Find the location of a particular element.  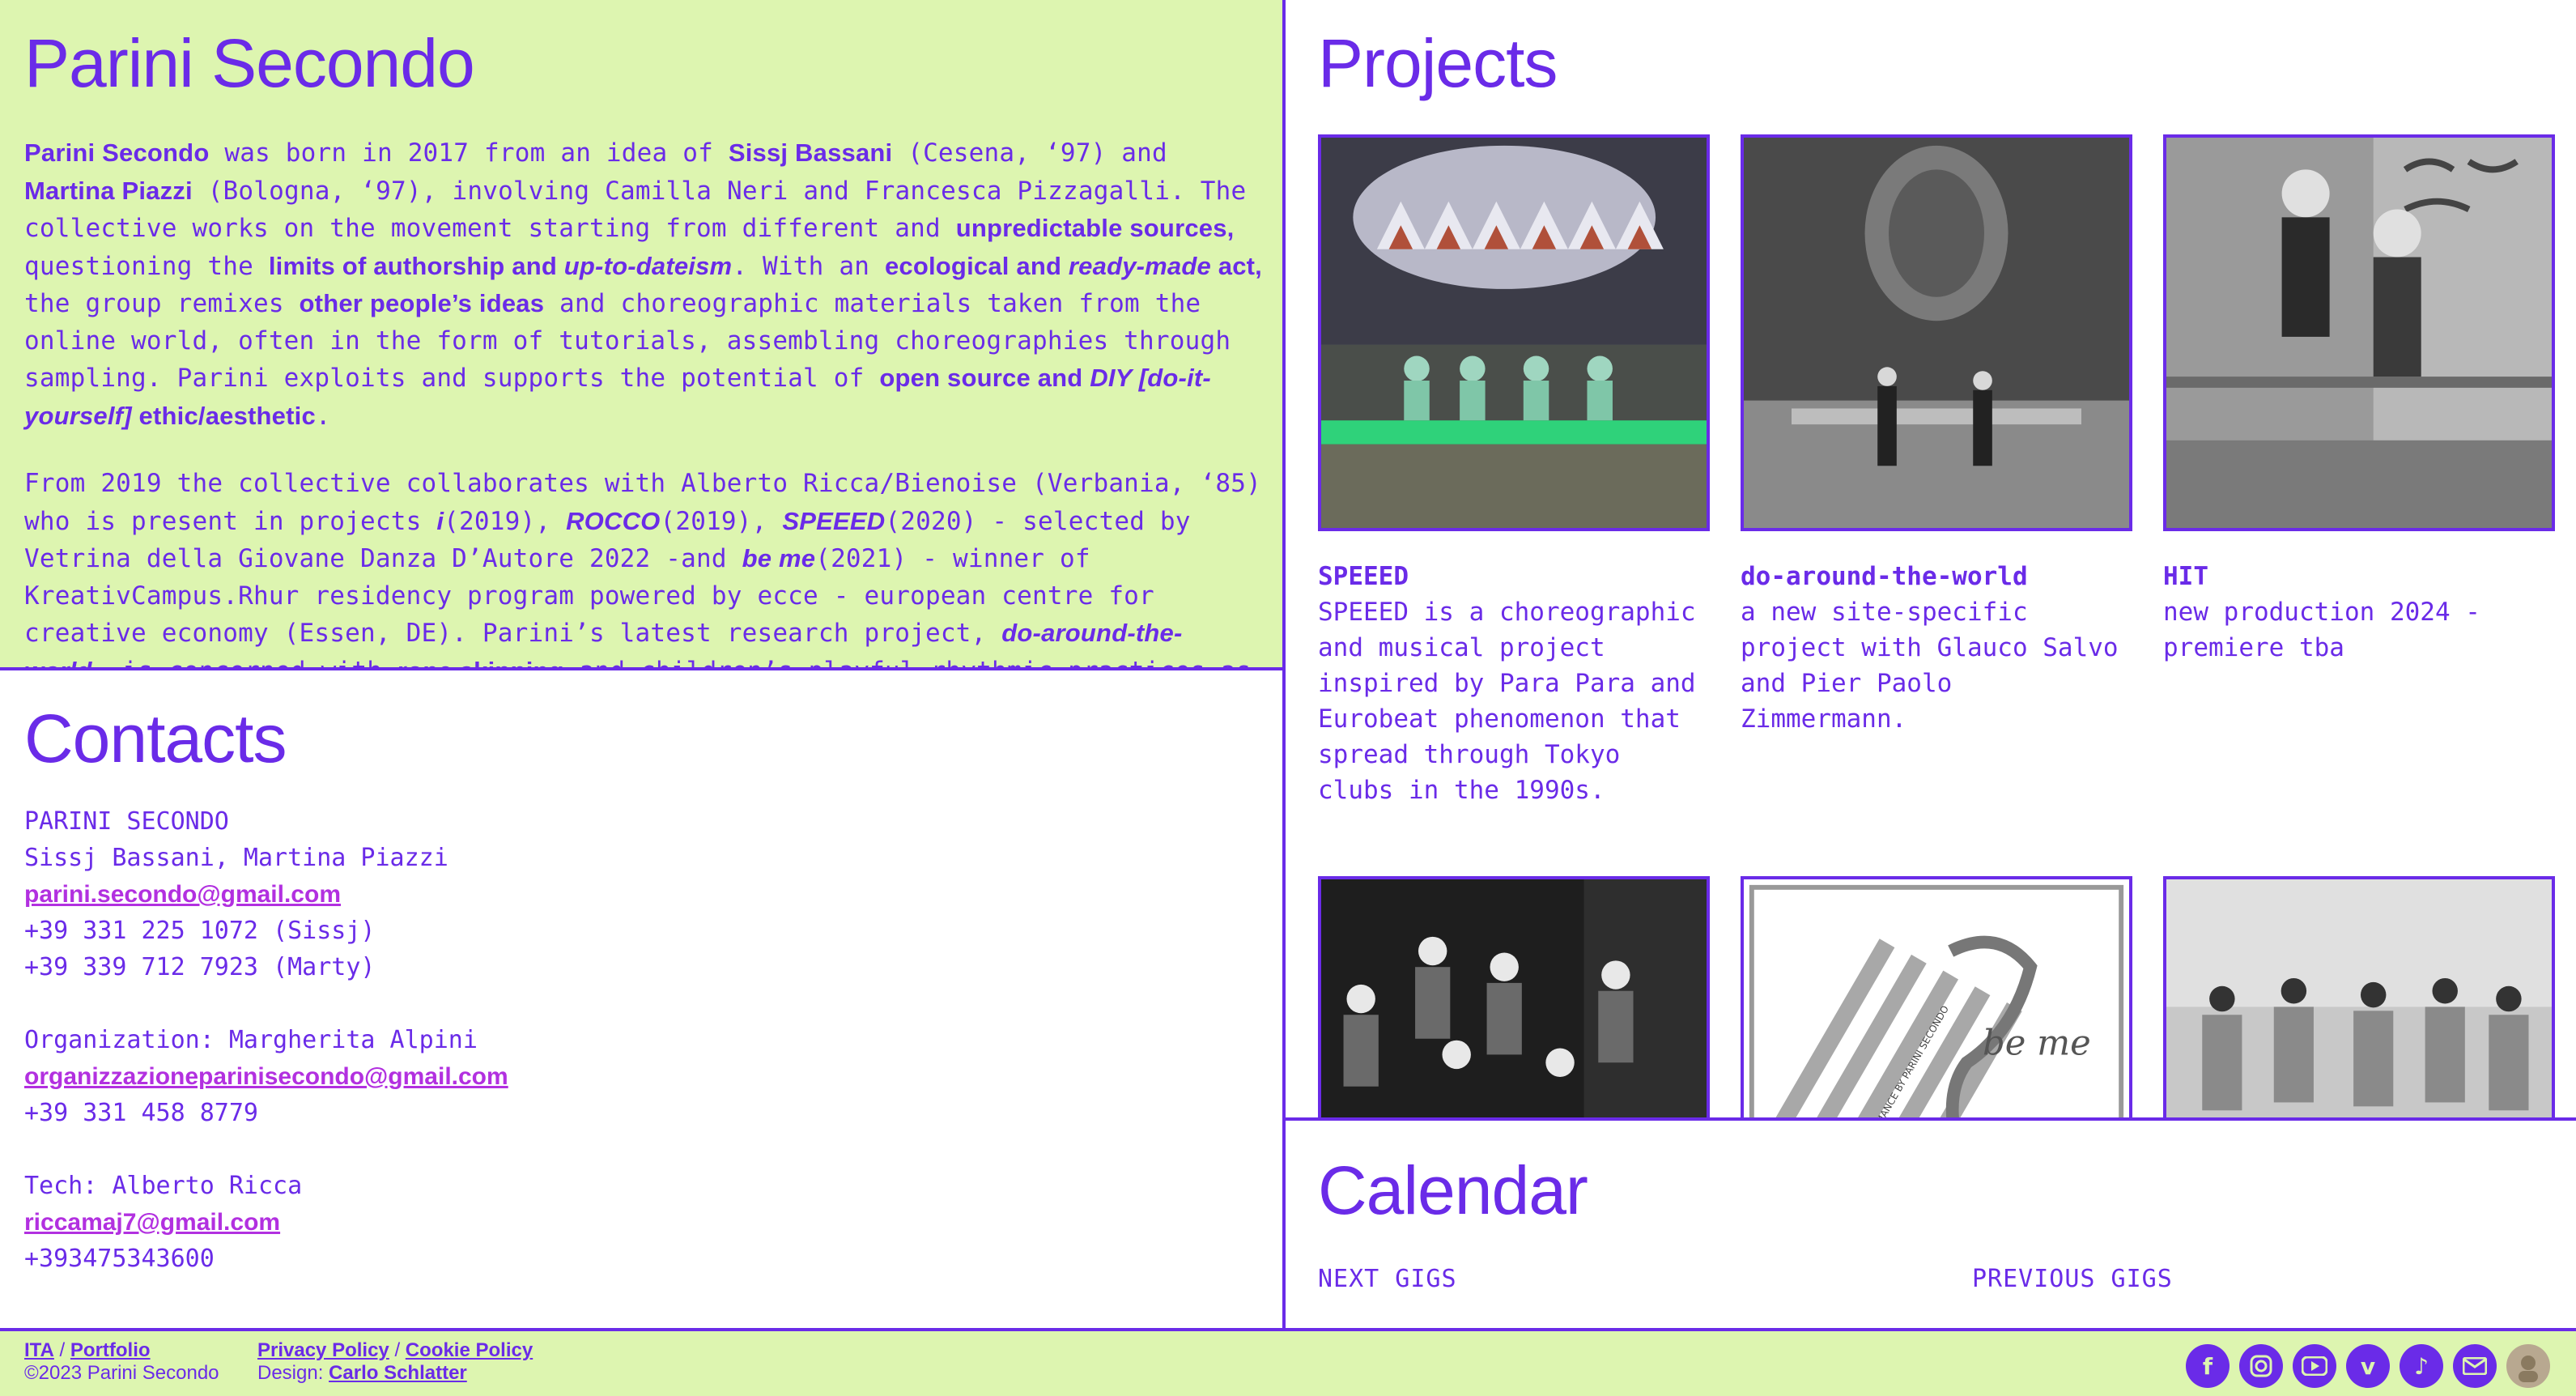

about-text-segment: Sissj Bassani is located at coordinates (810, 152).